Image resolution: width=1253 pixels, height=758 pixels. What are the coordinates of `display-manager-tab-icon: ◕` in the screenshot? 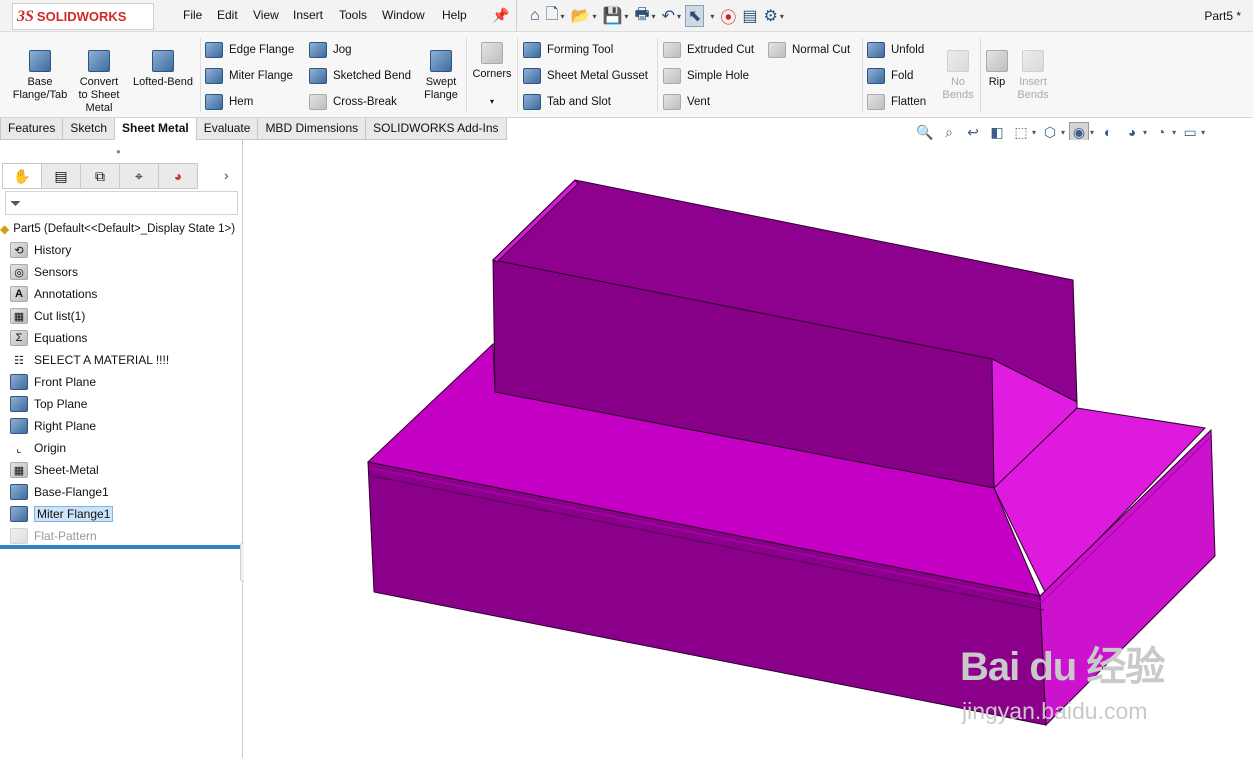 It's located at (178, 176).